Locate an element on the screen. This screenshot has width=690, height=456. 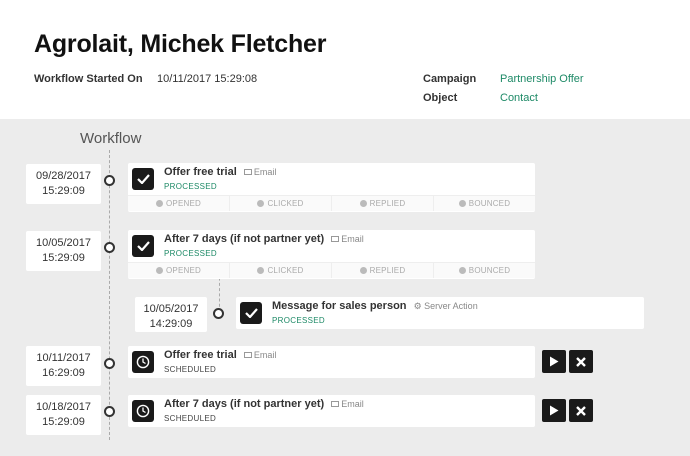
time-text: 14:29:09 is located at coordinates (171, 324).